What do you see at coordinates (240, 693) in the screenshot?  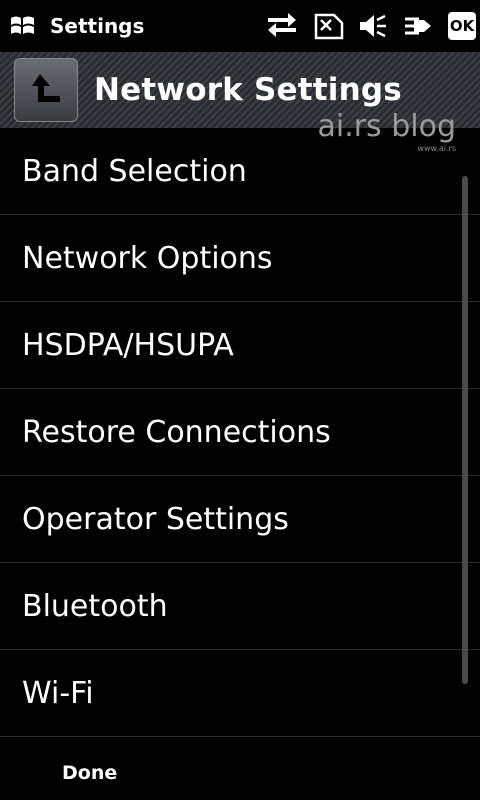 I see `list-item-wifi: Wi-Fi` at bounding box center [240, 693].